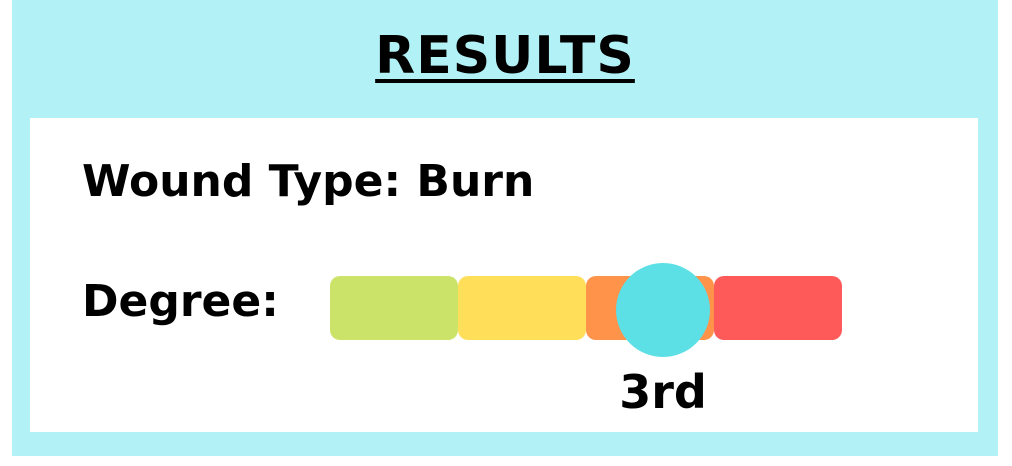 The height and width of the screenshot is (466, 1012). Describe the element at coordinates (242, 181) in the screenshot. I see `wound-type-label: Wound Type:` at that location.